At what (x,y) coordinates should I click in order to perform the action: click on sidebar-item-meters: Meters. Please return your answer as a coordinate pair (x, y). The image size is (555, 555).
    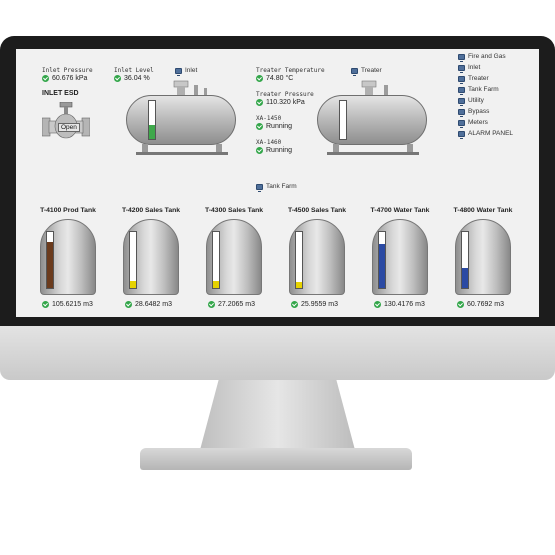
    Looking at the image, I should click on (485, 123).